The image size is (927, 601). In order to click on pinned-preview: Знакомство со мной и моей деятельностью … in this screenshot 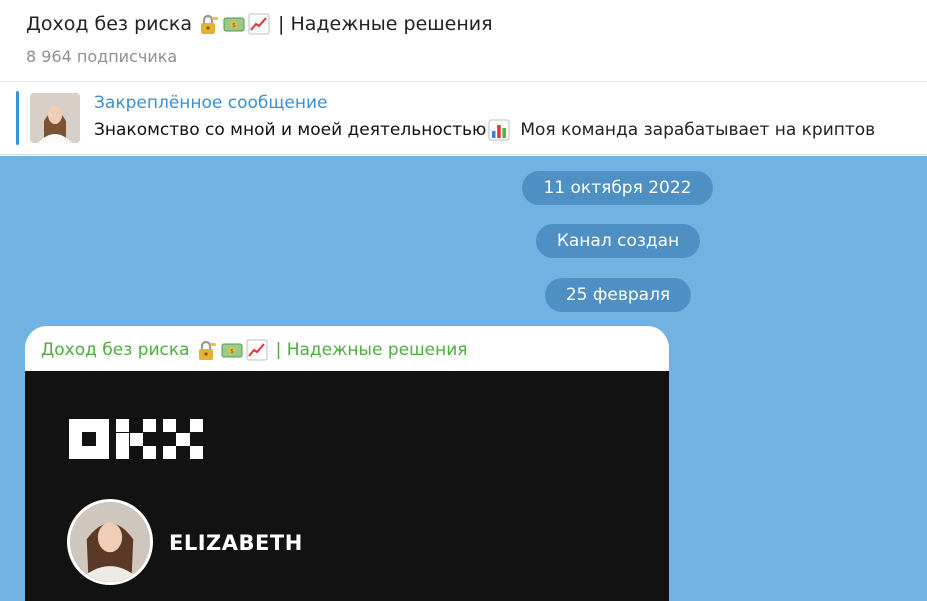, I will do `click(484, 130)`.